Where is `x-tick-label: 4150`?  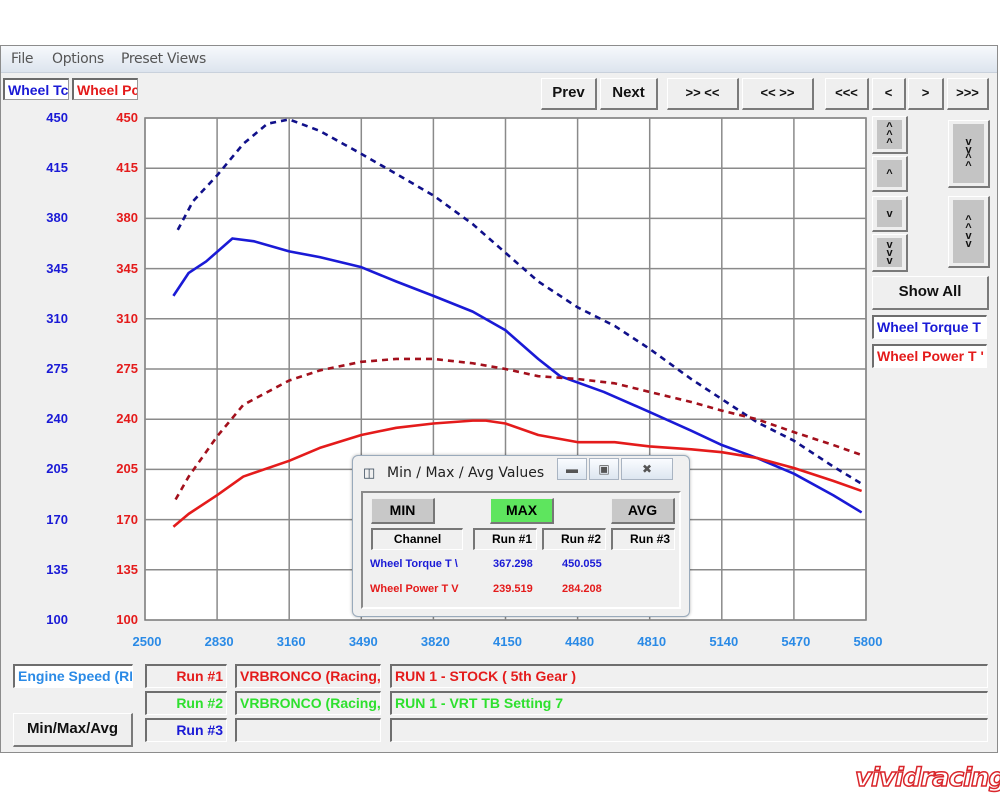 x-tick-label: 4150 is located at coordinates (507, 641).